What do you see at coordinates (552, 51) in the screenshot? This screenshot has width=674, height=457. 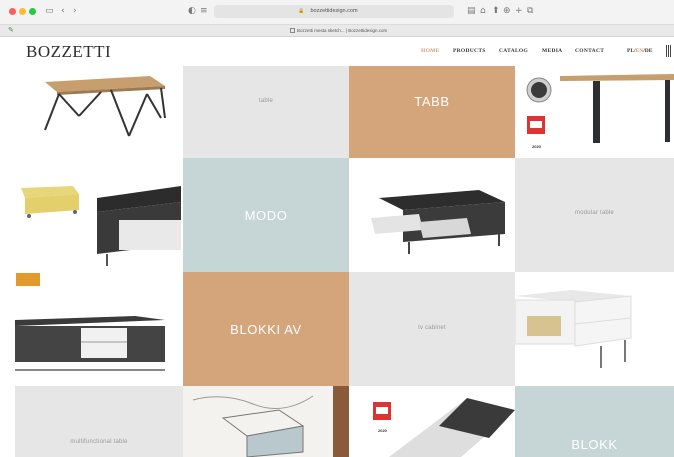 I see `nav-media: MEDIA` at bounding box center [552, 51].